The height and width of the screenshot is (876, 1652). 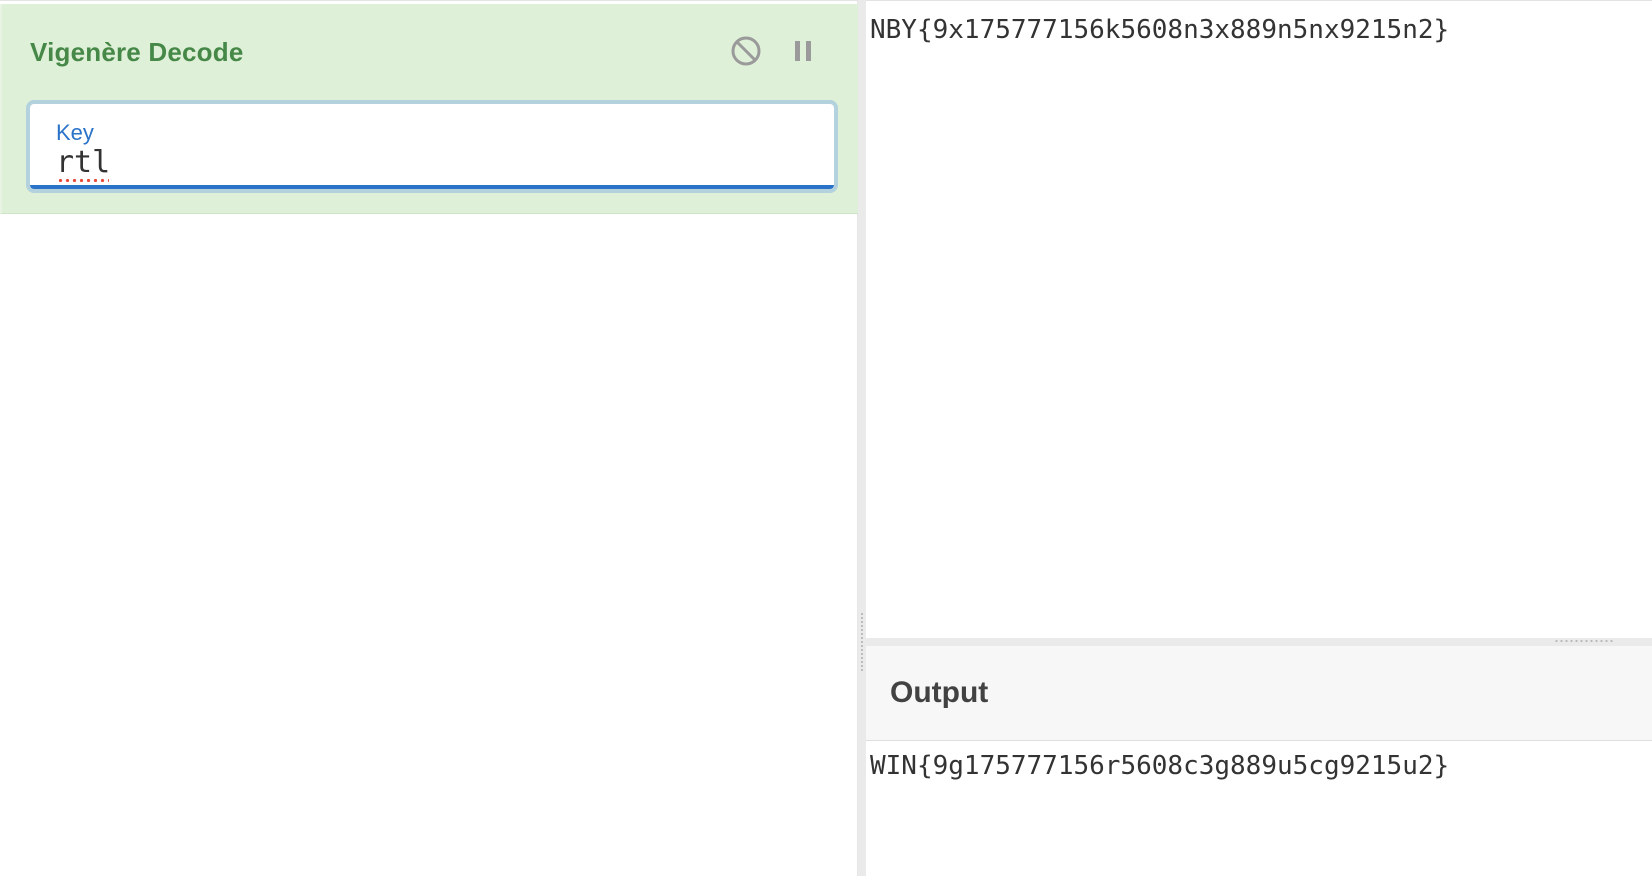 I want to click on vigenere-decode-operation: Vigenère Decode Key, so click(x=429, y=109).